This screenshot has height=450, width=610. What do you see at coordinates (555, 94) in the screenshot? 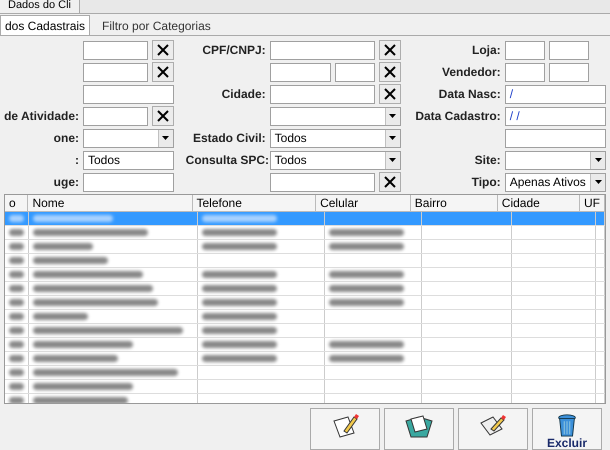
I see `text-field: /` at bounding box center [555, 94].